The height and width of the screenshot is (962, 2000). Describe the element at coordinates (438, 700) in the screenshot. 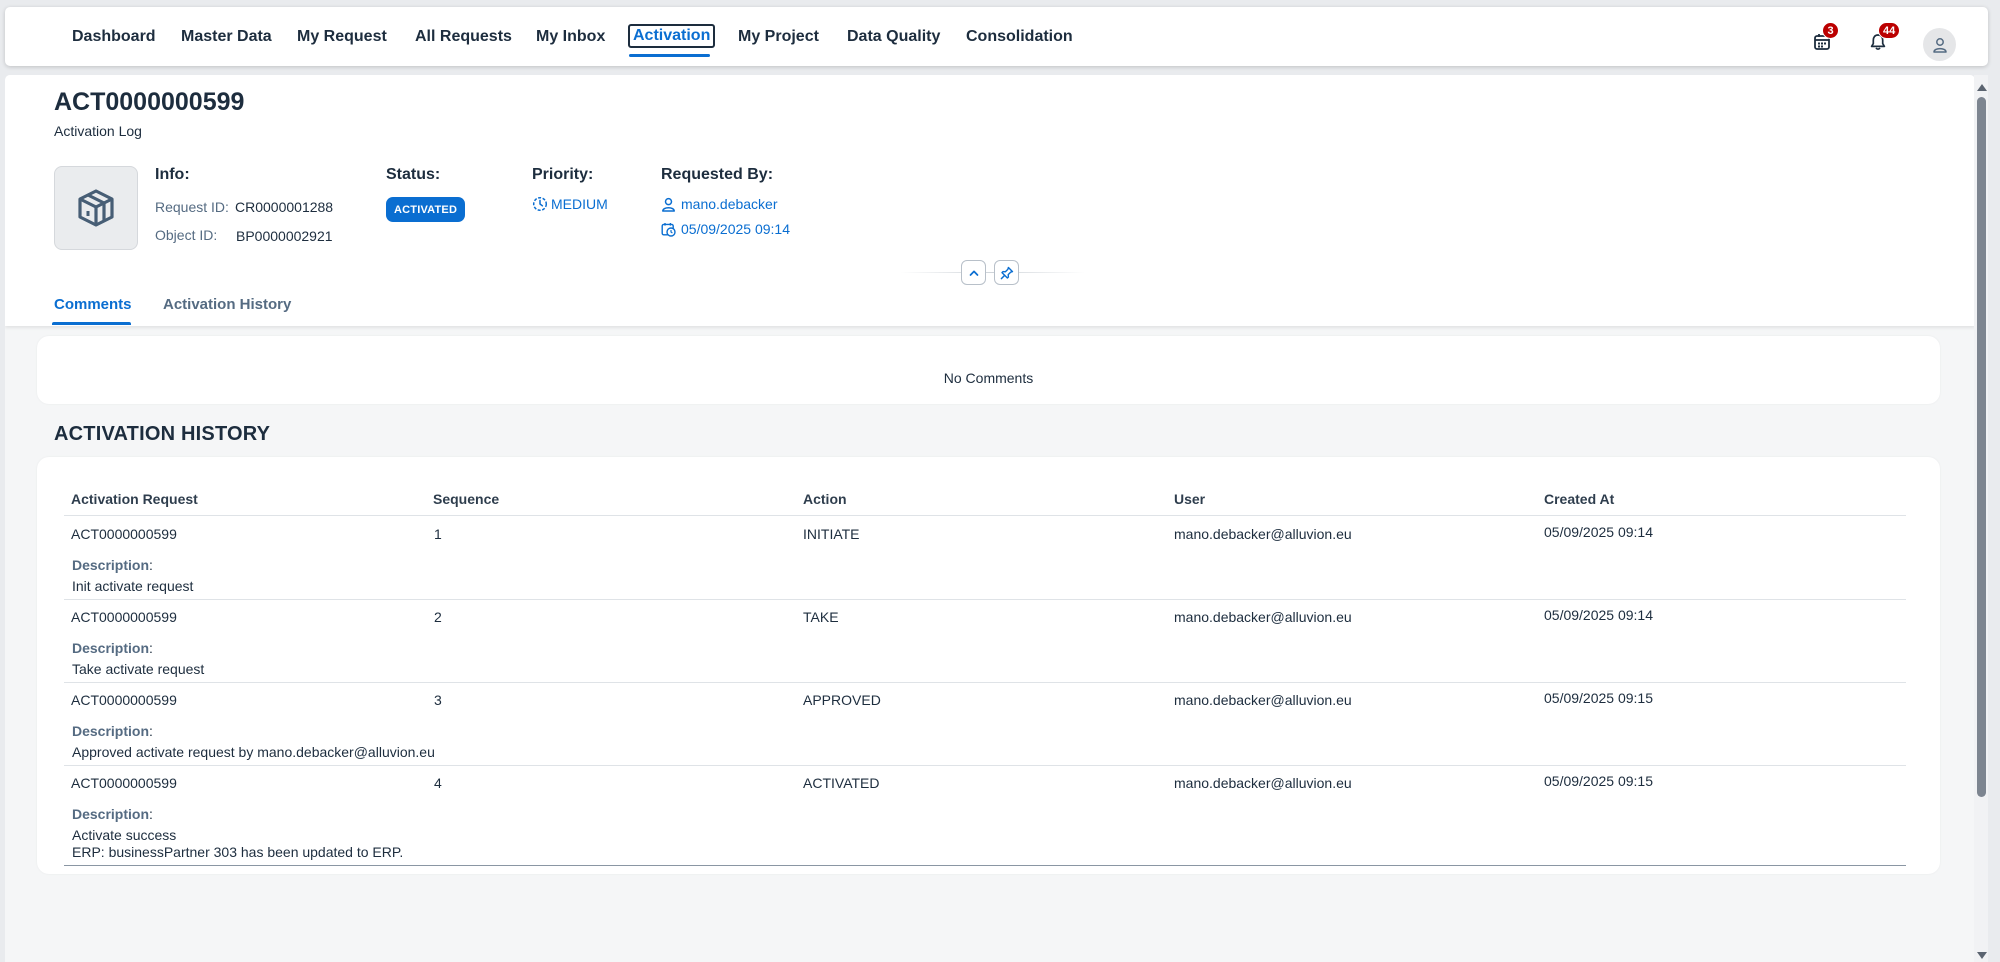

I see `sequence-cell: 3` at that location.